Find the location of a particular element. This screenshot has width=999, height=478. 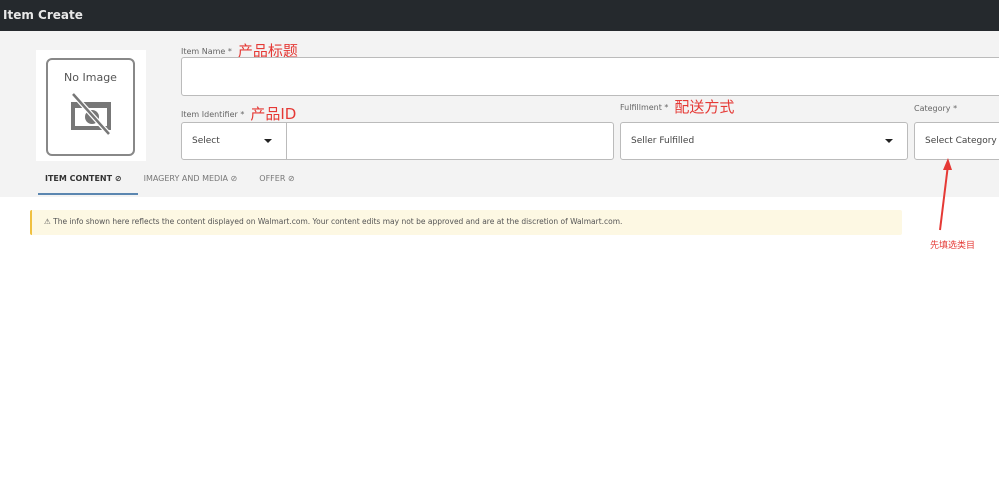

item-identifier-input is located at coordinates (450, 141).